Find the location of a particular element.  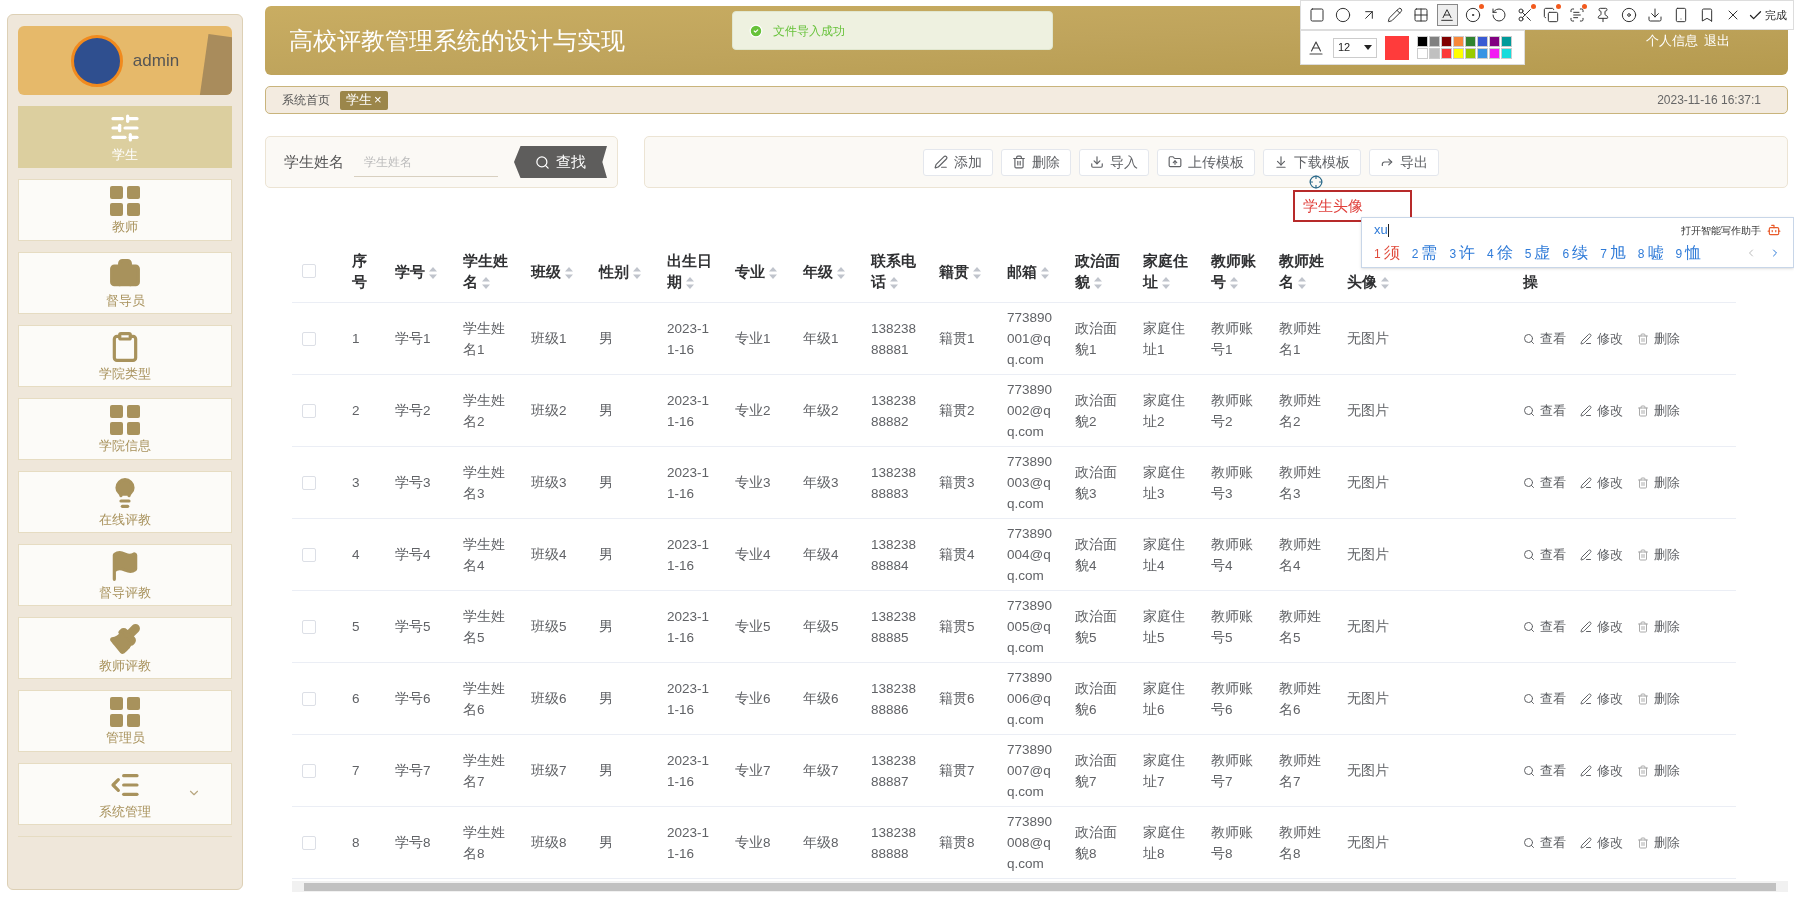

toolbar-button: 添加 is located at coordinates (958, 162).